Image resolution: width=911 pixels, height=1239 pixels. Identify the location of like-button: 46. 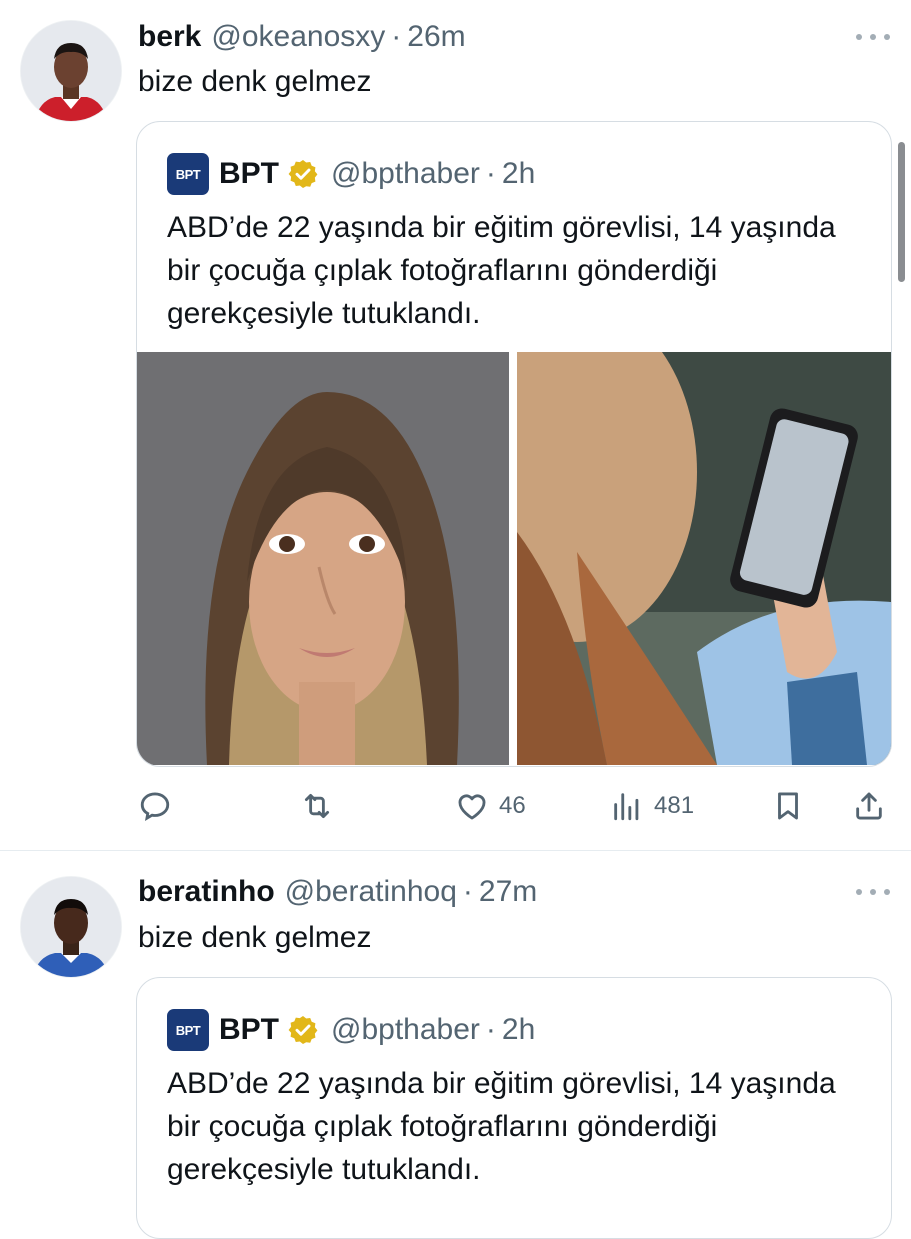
(490, 806).